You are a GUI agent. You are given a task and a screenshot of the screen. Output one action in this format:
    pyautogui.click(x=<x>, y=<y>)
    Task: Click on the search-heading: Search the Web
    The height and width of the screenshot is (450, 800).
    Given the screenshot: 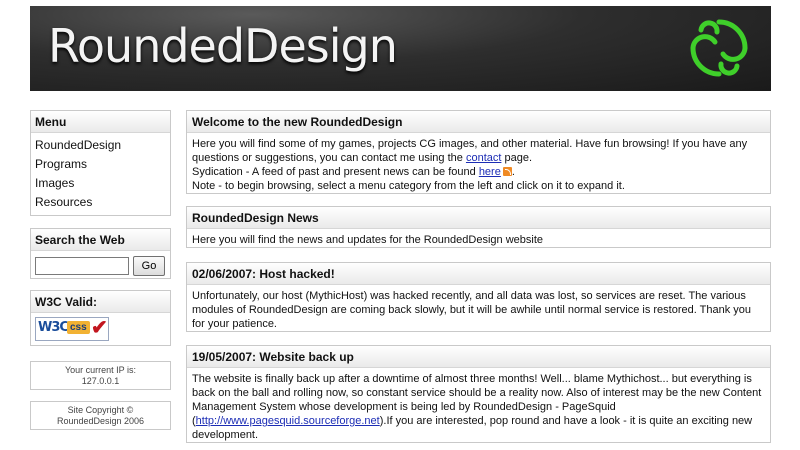 What is the action you would take?
    pyautogui.click(x=100, y=240)
    